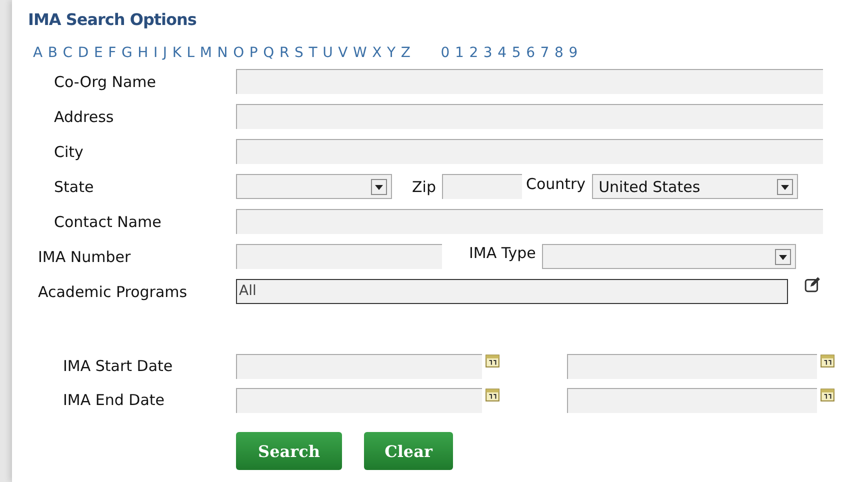 The height and width of the screenshot is (482, 852). I want to click on country-dropdown: United States, so click(695, 186).